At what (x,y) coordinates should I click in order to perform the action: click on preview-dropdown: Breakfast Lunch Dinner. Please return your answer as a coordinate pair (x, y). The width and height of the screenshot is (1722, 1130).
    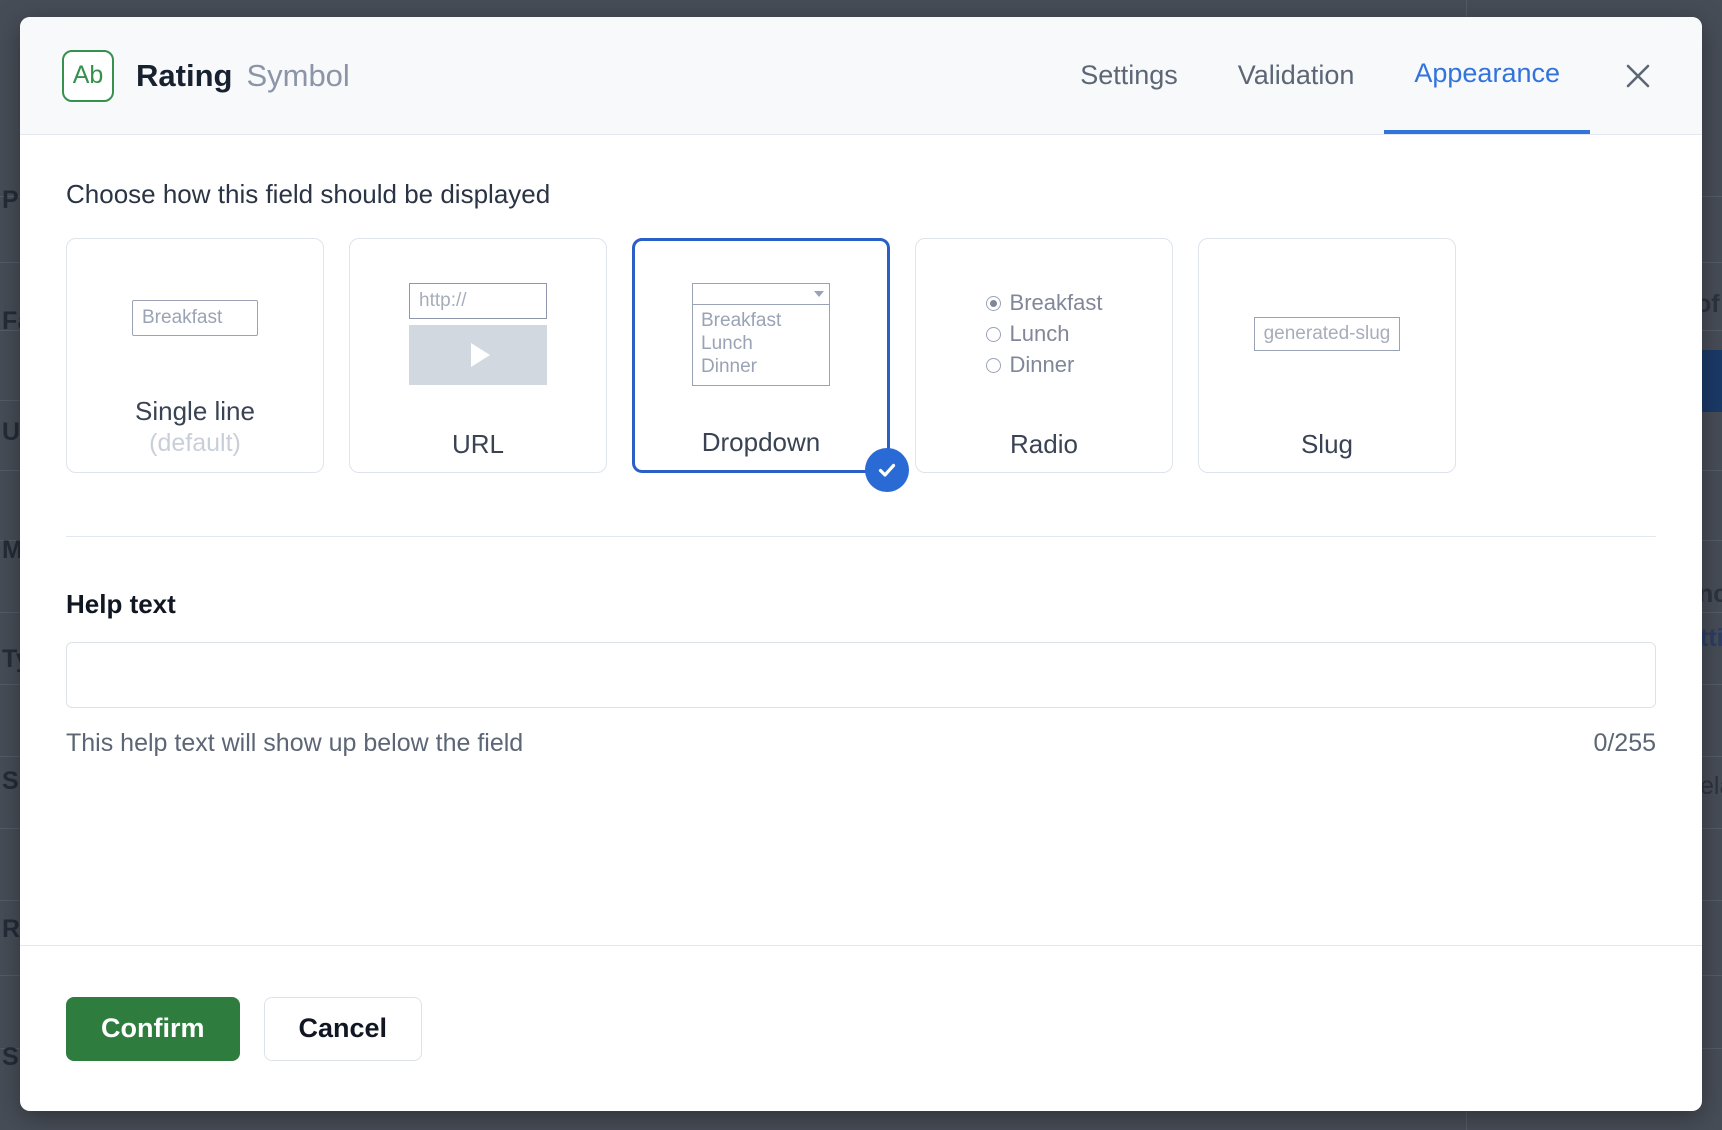
    Looking at the image, I should click on (761, 334).